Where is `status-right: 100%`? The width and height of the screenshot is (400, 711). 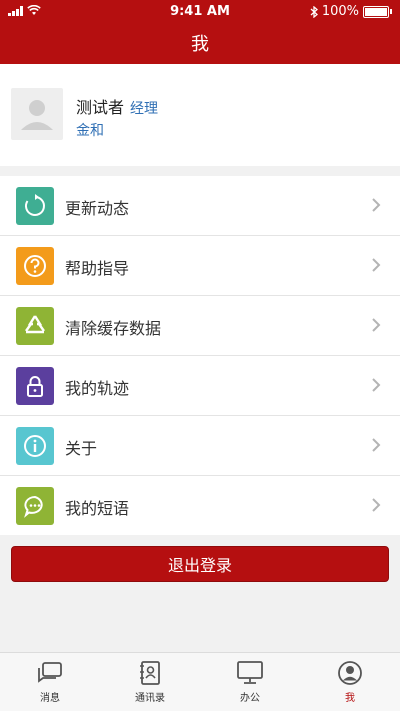 status-right: 100% is located at coordinates (351, 11).